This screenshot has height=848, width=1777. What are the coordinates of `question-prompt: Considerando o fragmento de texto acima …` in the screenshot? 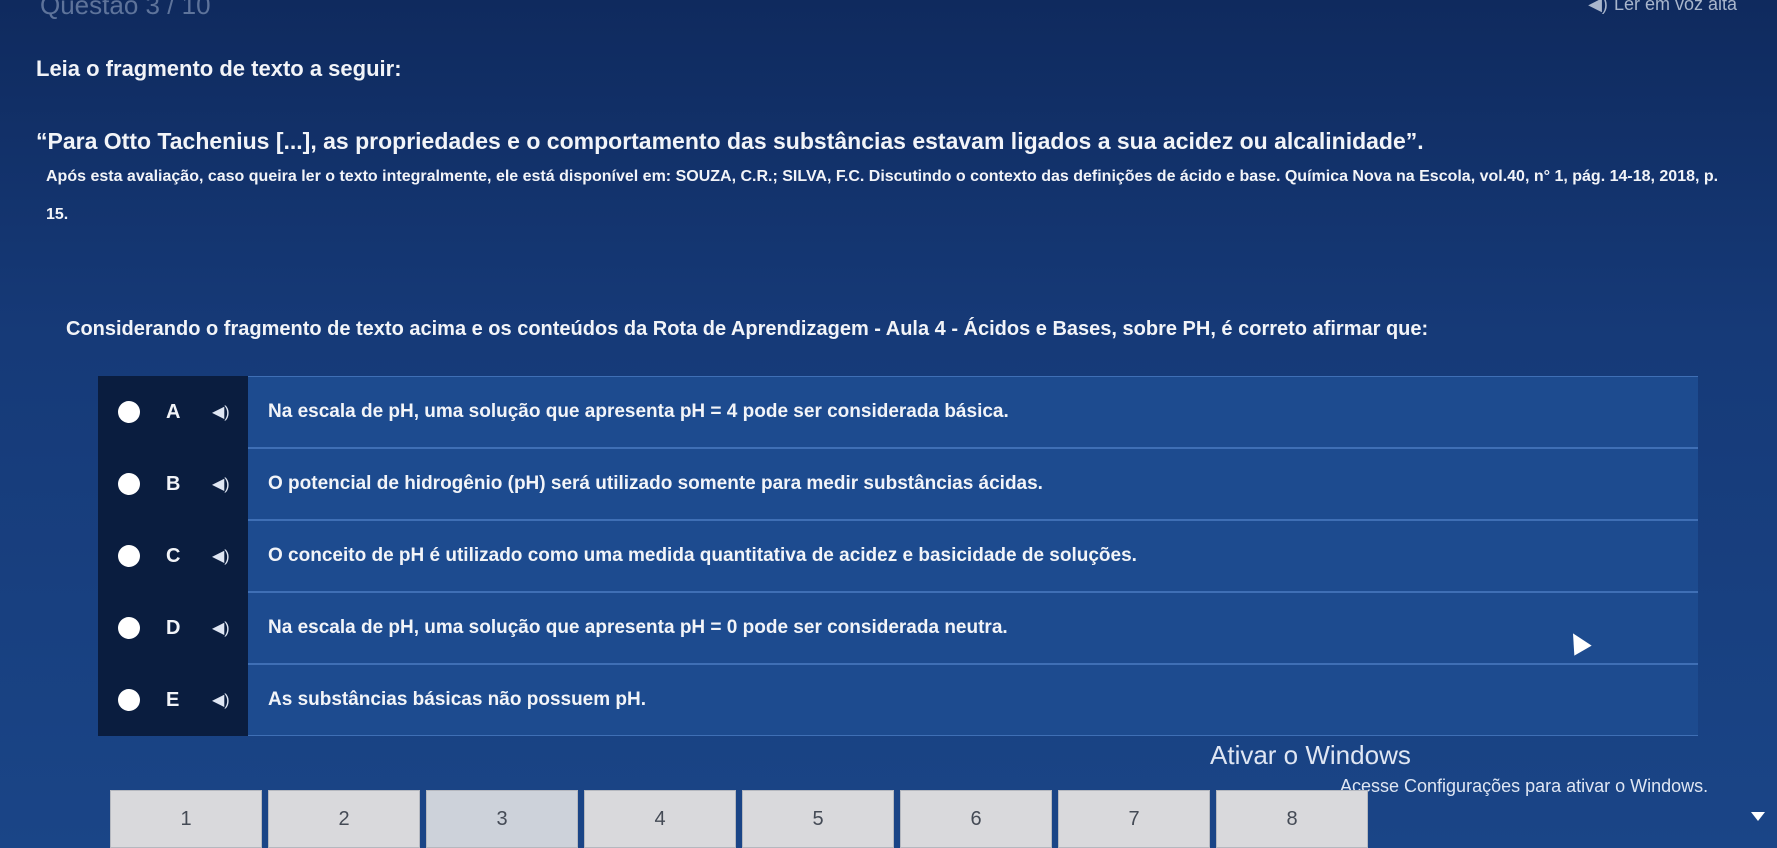 It's located at (747, 329).